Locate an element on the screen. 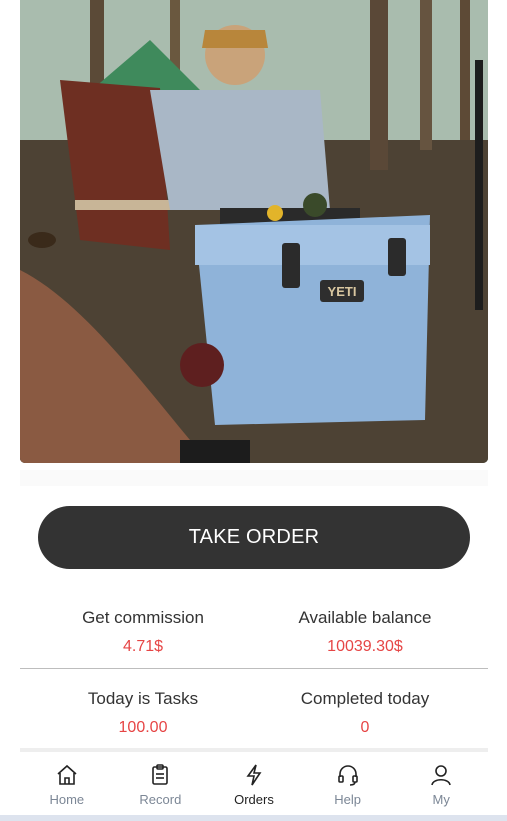  clipboard-icon is located at coordinates (160, 774).